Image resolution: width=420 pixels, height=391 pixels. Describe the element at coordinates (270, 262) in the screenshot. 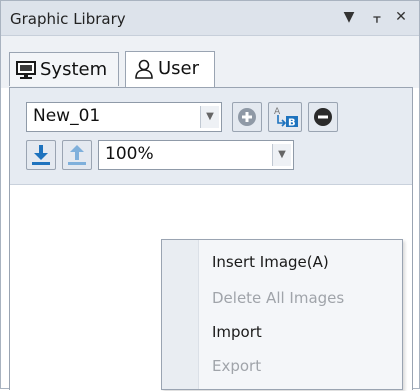

I see `menu-item-insert-image: Insert Image(A)` at that location.